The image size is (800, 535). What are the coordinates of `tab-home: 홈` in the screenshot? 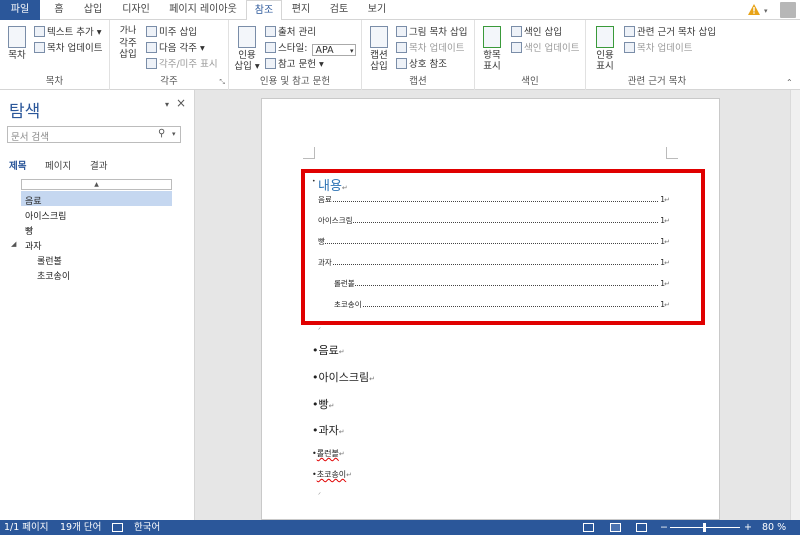 It's located at (59, 10).